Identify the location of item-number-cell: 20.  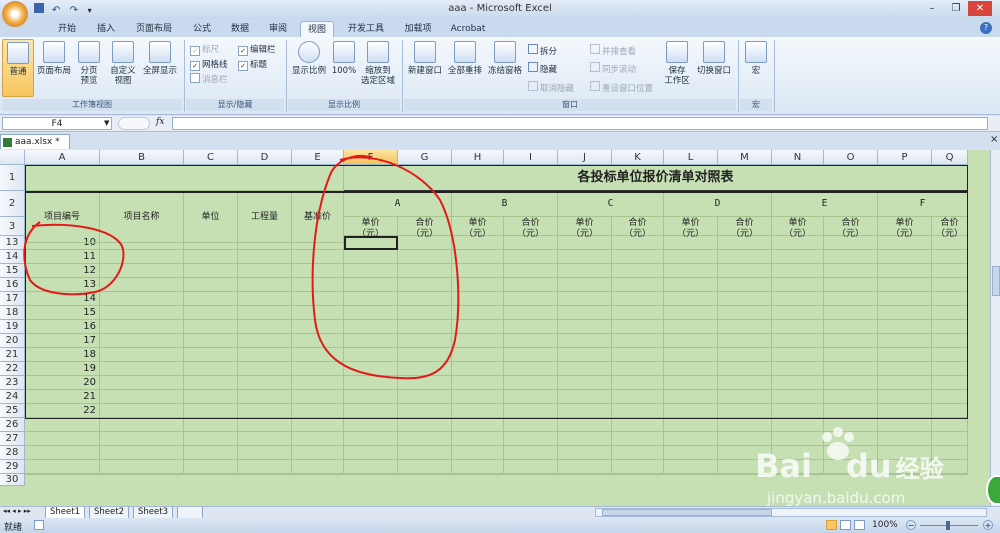
(62, 383).